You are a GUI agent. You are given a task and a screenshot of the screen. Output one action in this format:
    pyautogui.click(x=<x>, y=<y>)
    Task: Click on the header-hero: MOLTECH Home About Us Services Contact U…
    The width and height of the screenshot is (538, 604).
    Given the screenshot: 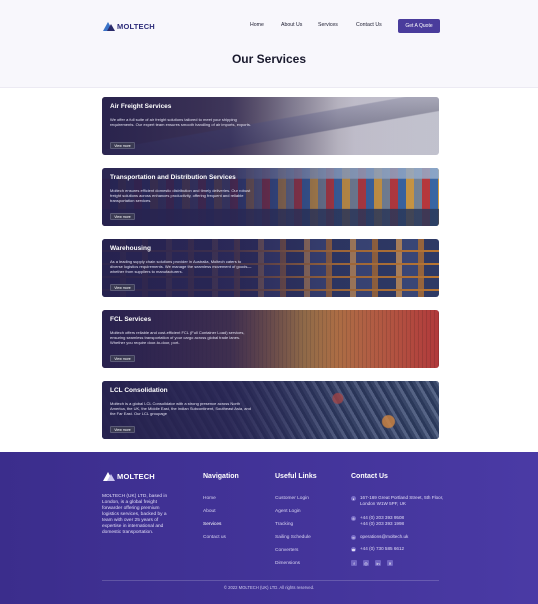 What is the action you would take?
    pyautogui.click(x=269, y=44)
    